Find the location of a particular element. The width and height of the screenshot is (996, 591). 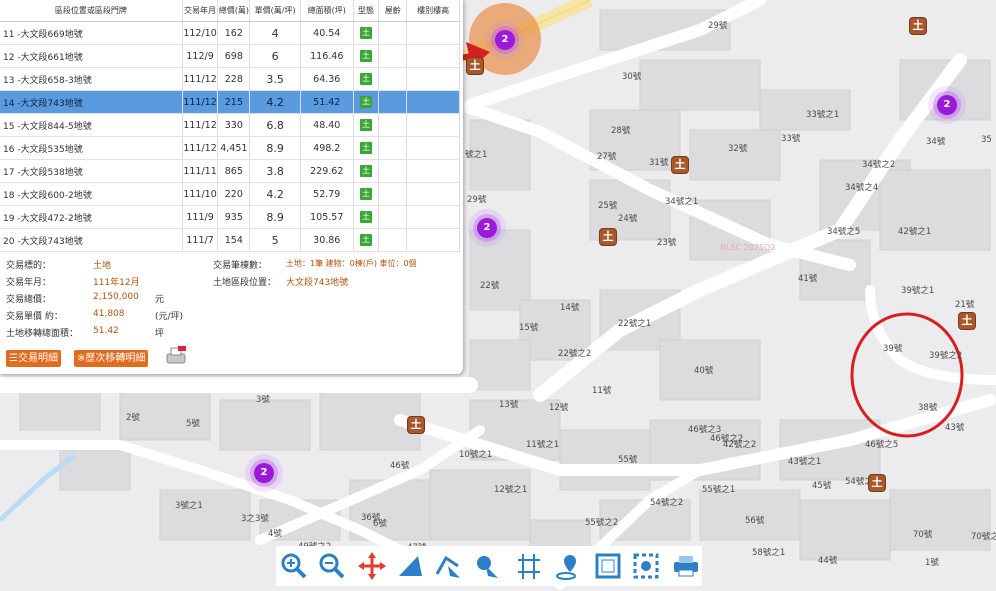

table-row: 12 -大文段661地號 112/9 698 6 116.46 土 is located at coordinates (230, 56).